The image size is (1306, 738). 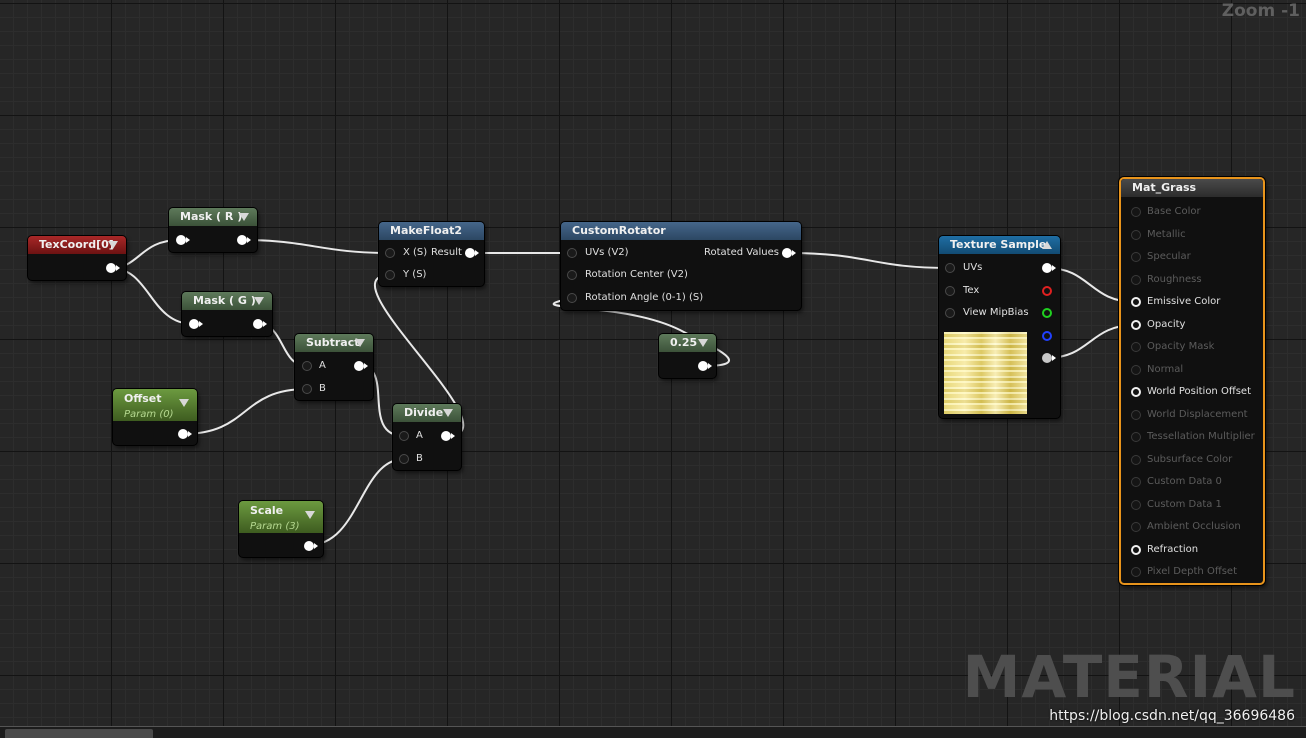 I want to click on material-input-label: Pixel Depth Offset, so click(x=1192, y=571).